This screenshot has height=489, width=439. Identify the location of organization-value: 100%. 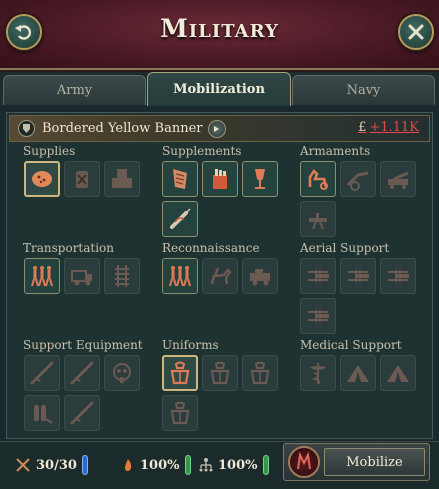
(238, 465).